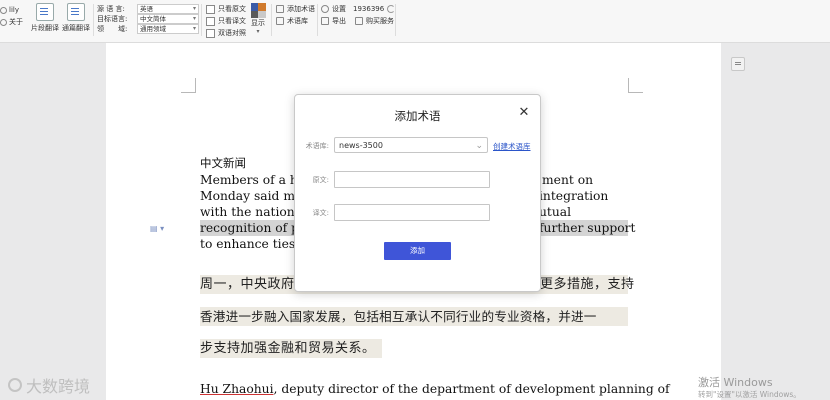  I want to click on user-area: lily 关于, so click(14, 16).